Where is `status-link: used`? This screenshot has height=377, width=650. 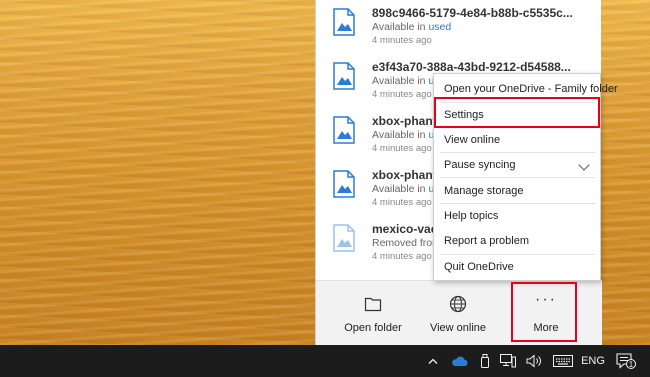 status-link: used is located at coordinates (439, 27).